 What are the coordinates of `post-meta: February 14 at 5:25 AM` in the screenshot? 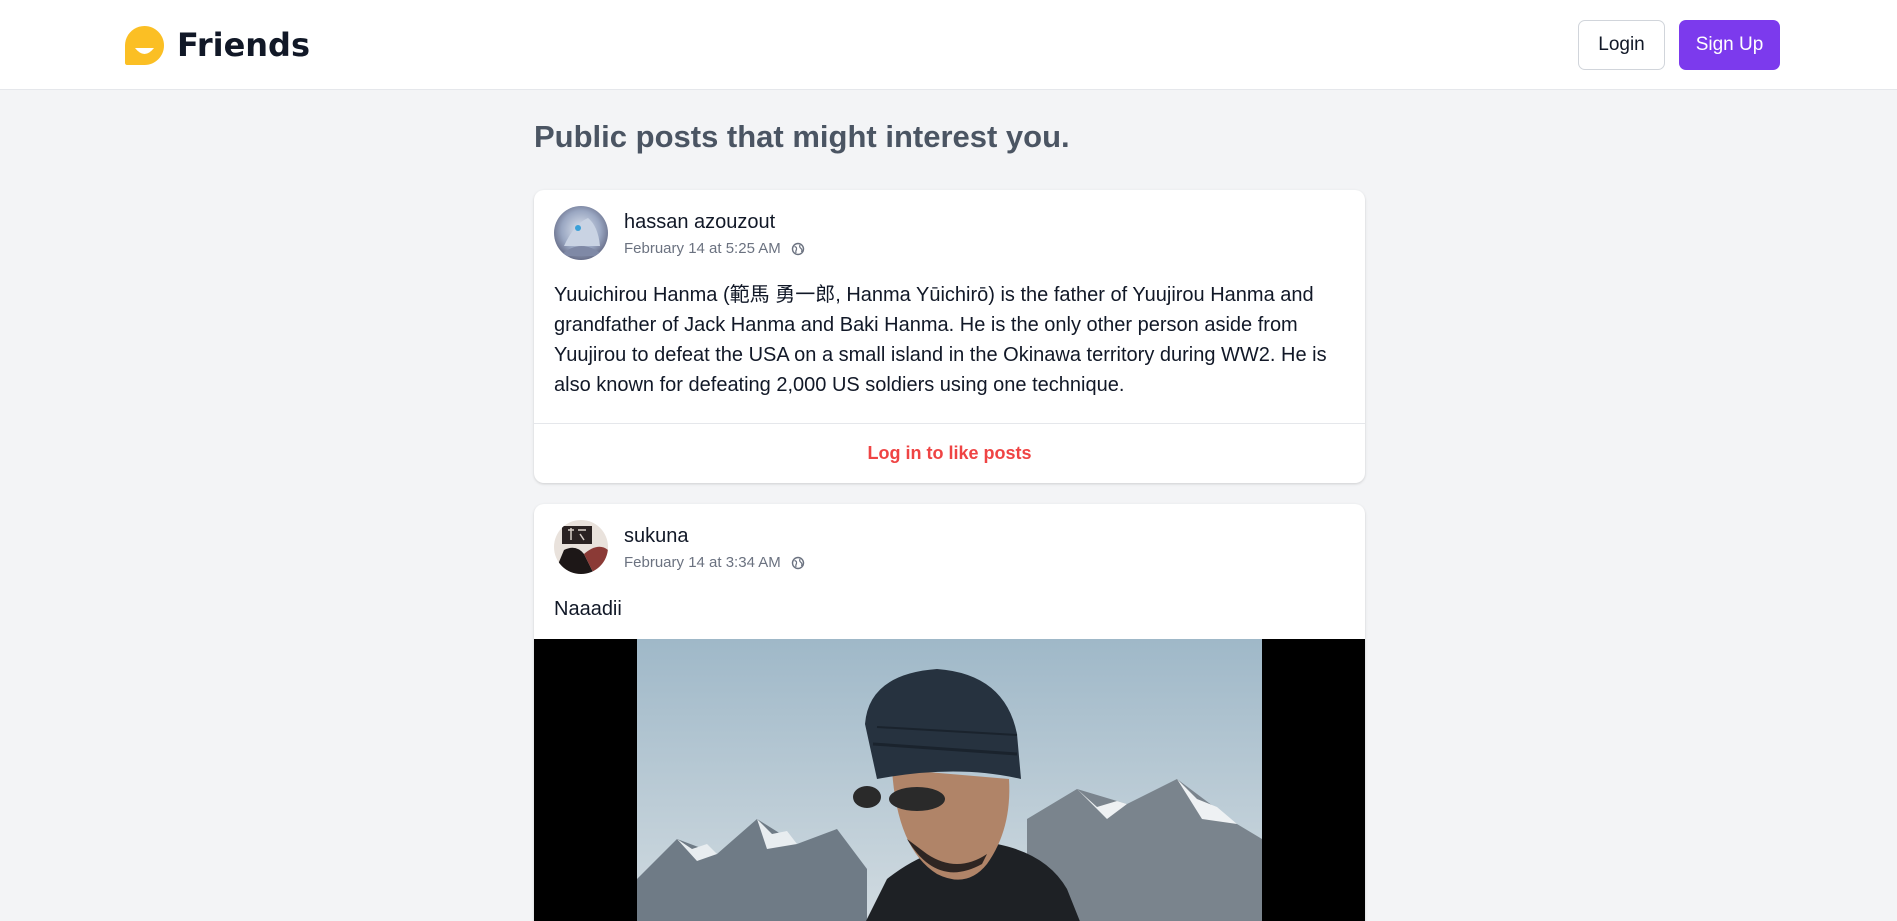 It's located at (714, 248).